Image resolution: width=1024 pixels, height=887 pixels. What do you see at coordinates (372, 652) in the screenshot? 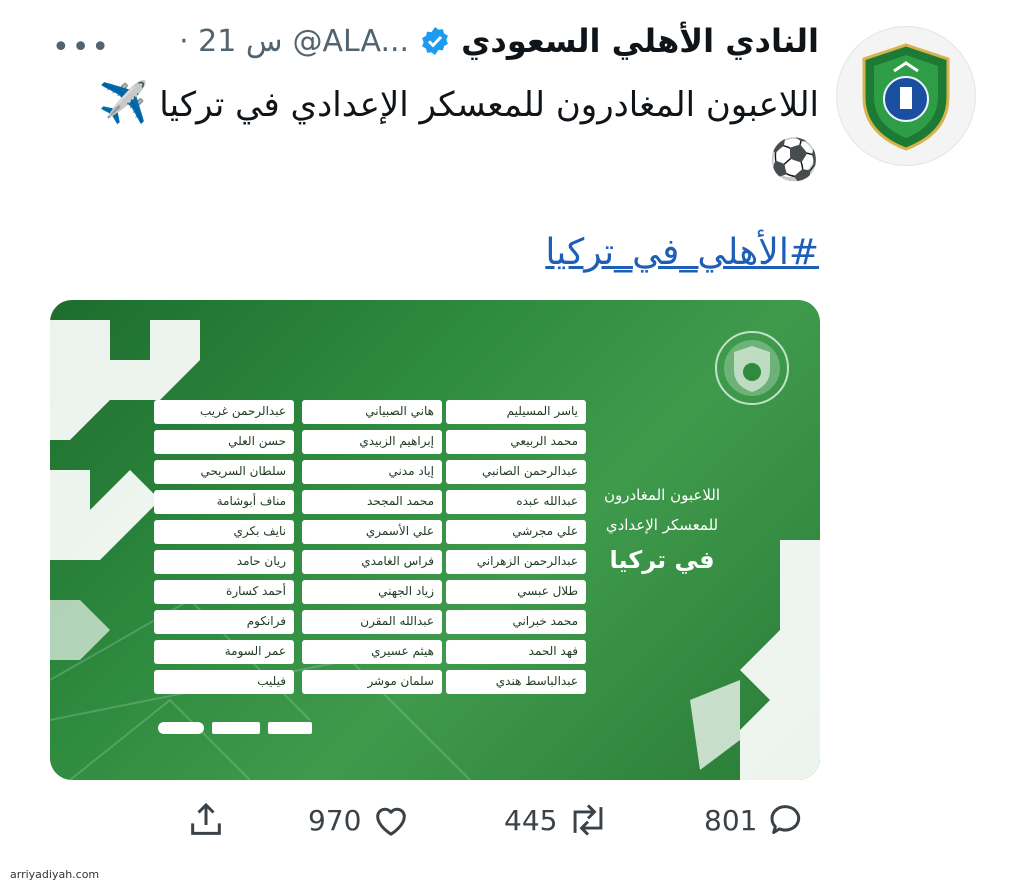
I see `player-name: هيثم عسيري` at bounding box center [372, 652].